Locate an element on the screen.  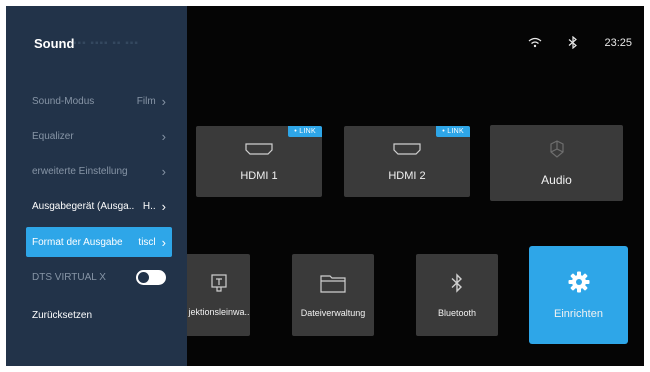
audio-icon is located at coordinates (557, 151).